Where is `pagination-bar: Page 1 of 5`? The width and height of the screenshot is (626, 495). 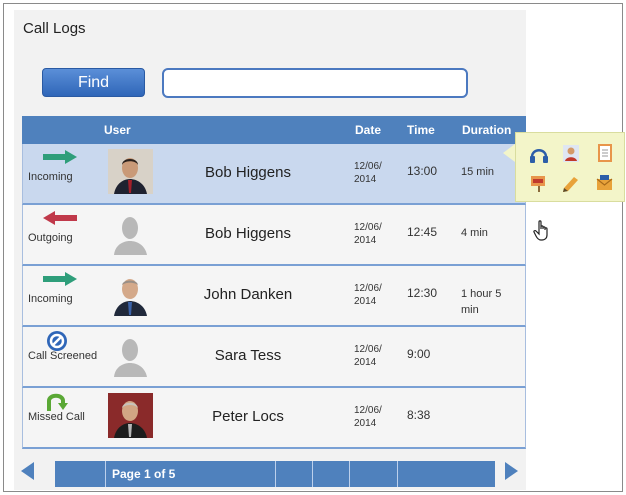
pagination-bar: Page 1 of 5 is located at coordinates (275, 474).